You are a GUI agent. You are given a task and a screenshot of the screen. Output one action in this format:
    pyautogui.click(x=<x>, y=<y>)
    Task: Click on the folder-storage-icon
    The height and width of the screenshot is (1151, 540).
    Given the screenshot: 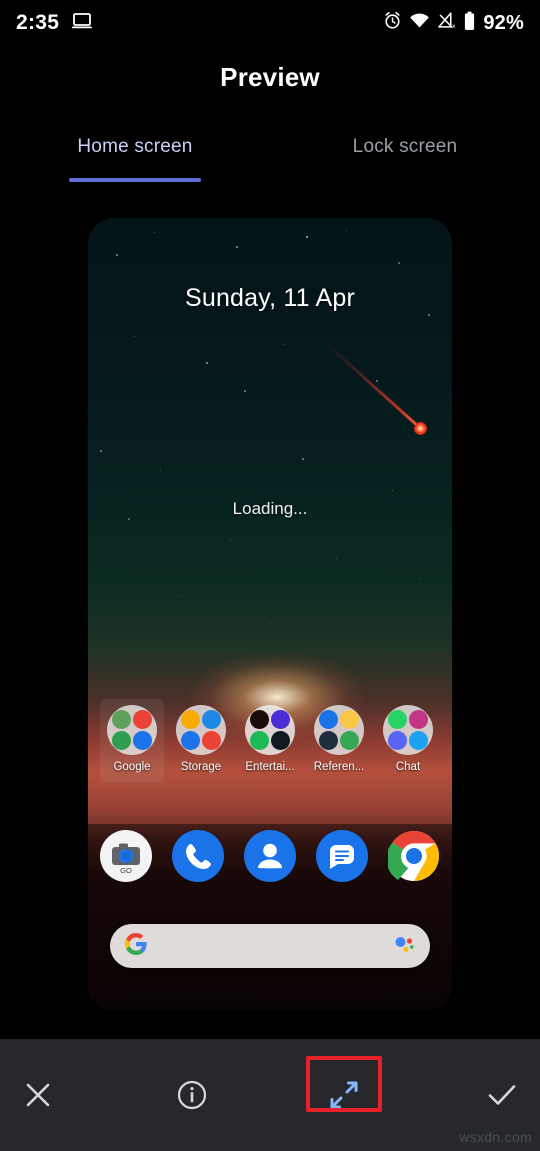 What is the action you would take?
    pyautogui.click(x=201, y=730)
    